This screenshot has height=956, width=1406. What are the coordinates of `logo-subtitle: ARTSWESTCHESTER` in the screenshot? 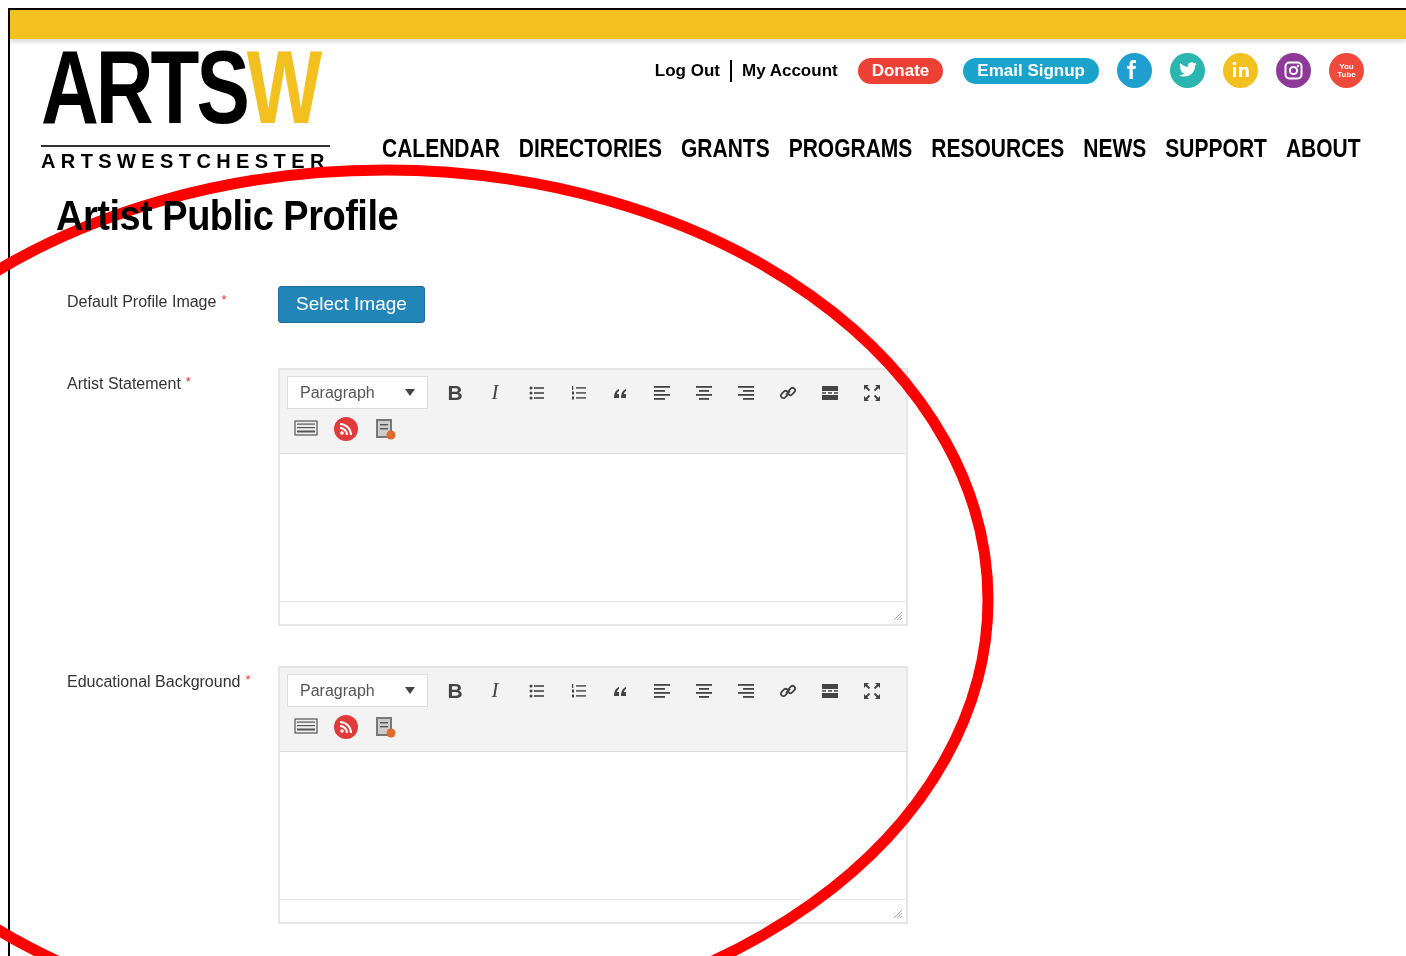 It's located at (186, 161).